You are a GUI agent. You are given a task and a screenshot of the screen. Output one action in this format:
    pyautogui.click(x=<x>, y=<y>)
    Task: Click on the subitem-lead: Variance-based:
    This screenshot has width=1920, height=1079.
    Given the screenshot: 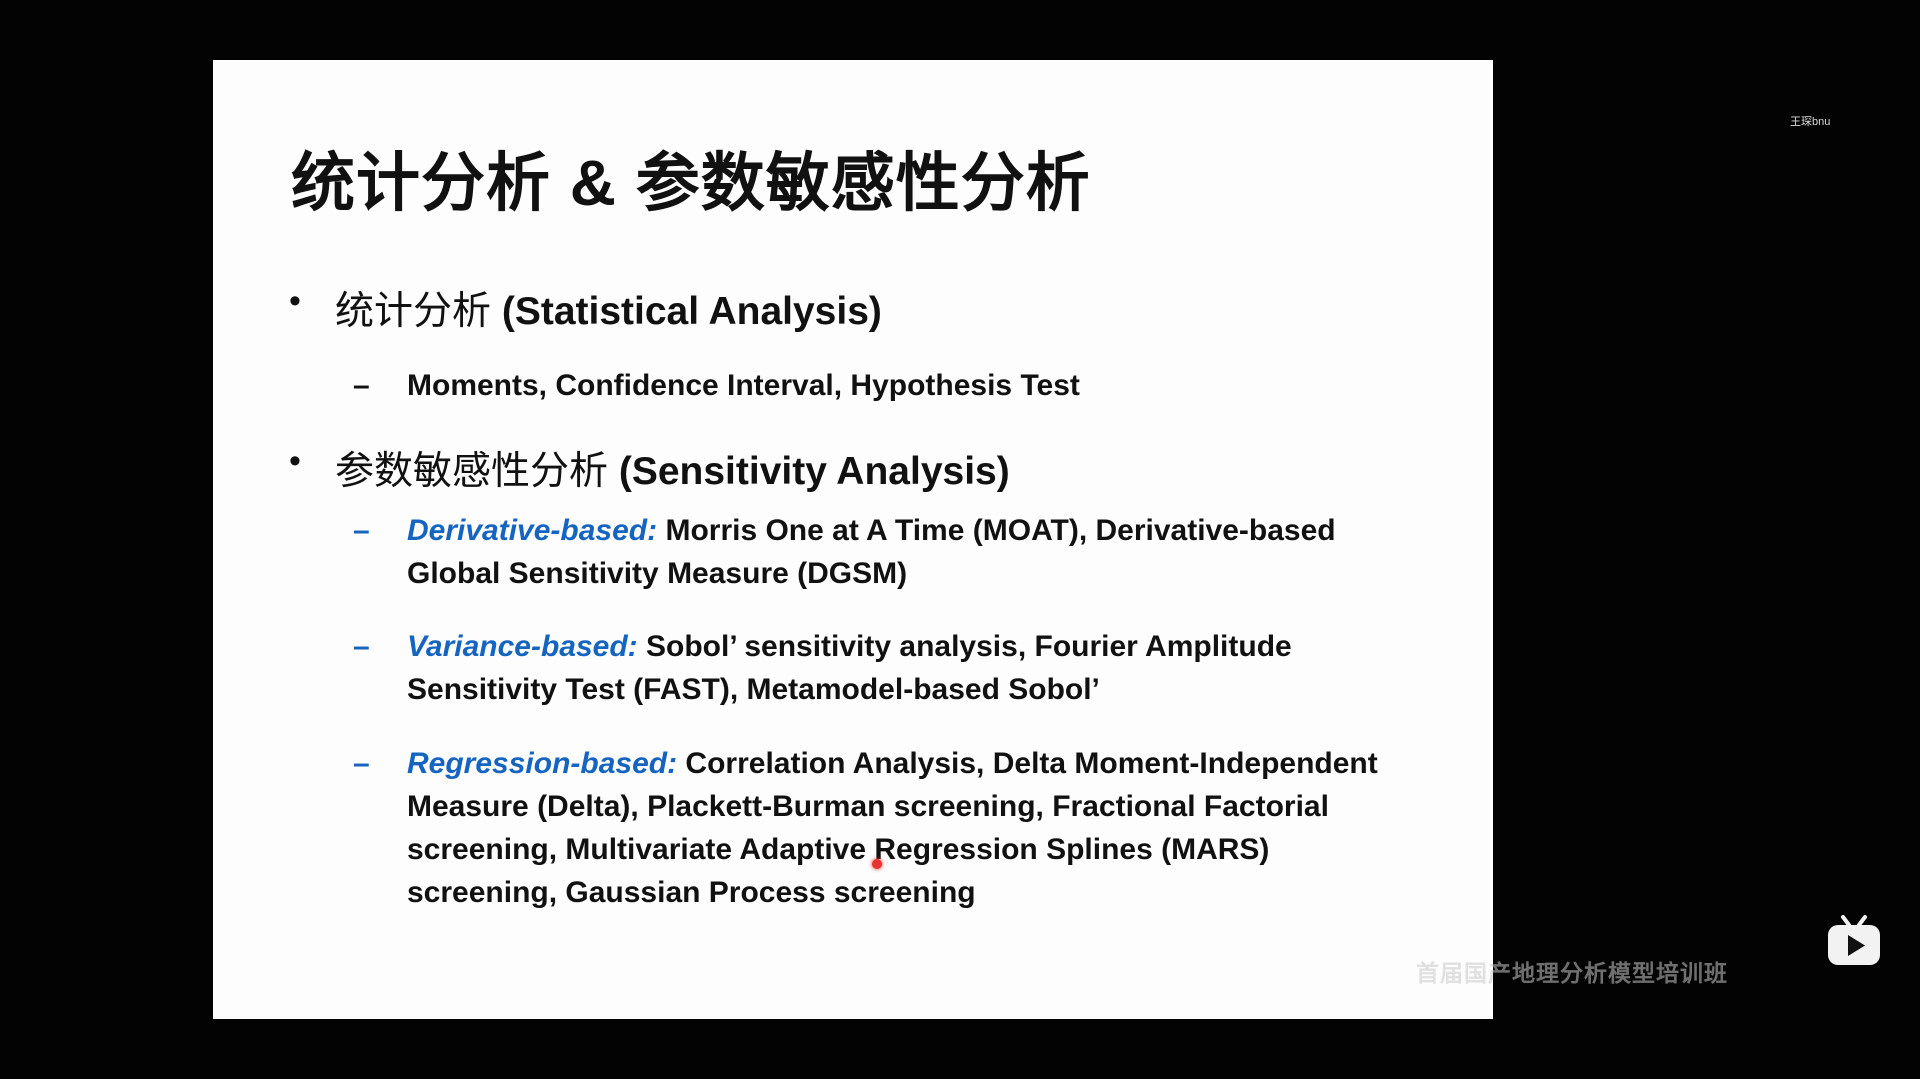 What is the action you would take?
    pyautogui.click(x=522, y=646)
    